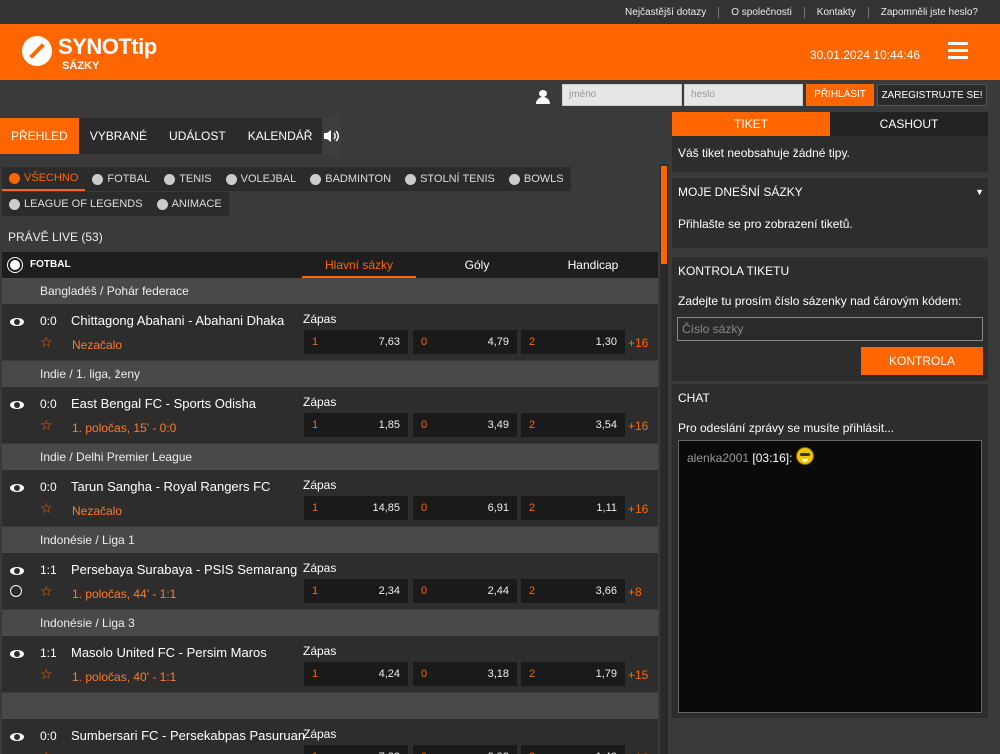 This screenshot has height=754, width=1000. Describe the element at coordinates (622, 95) in the screenshot. I see `username-input: jméno` at that location.